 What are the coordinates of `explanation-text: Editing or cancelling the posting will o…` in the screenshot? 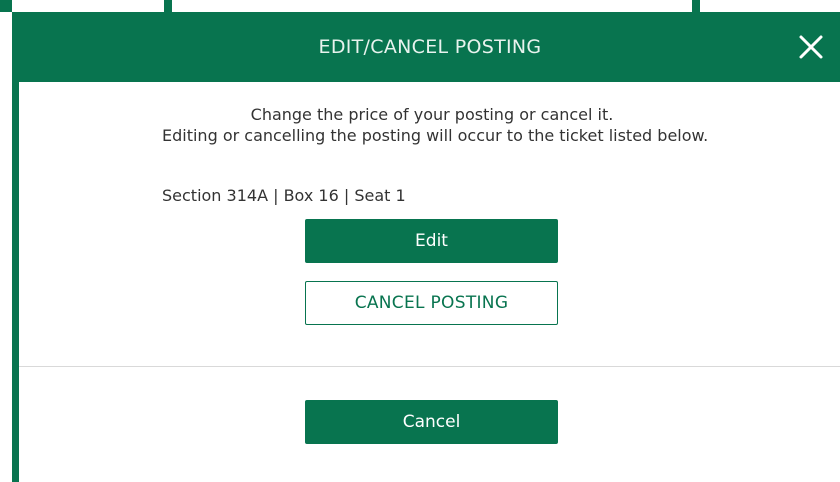 It's located at (435, 135).